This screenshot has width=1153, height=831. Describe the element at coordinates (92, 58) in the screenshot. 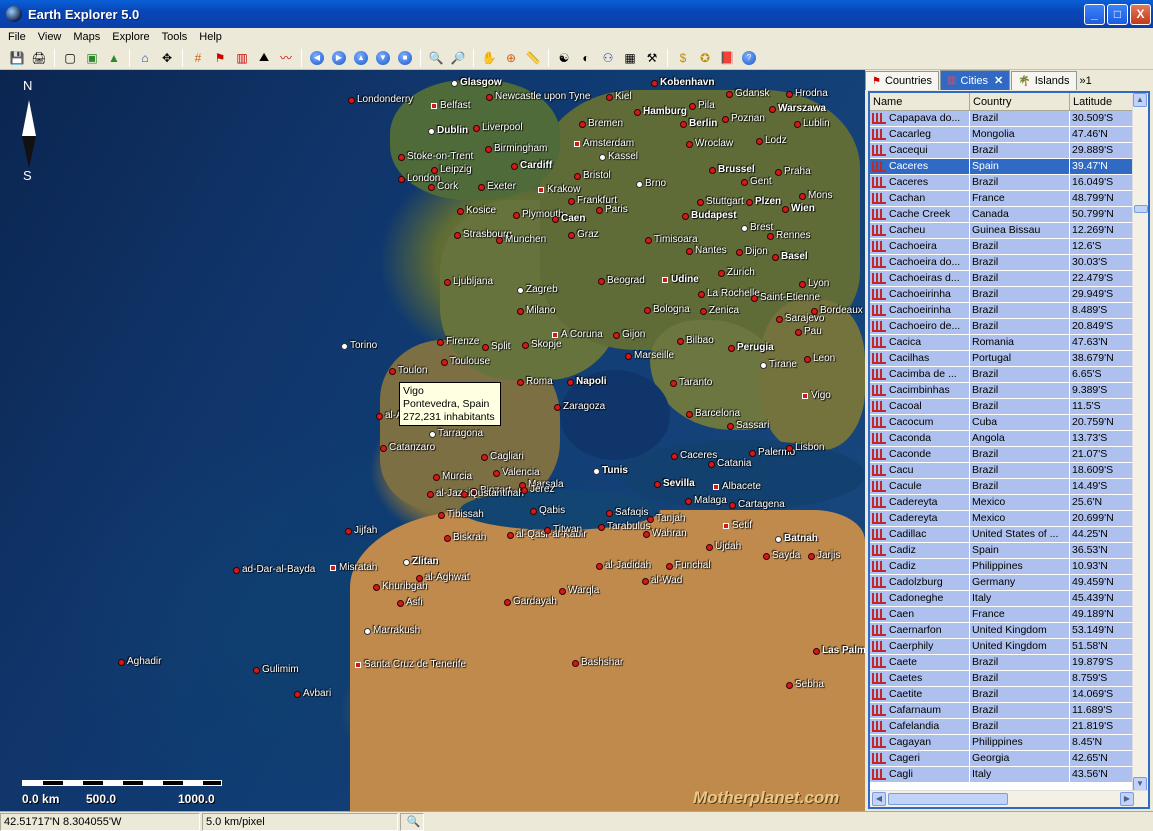

I see `terrain-icon: ▣` at that location.